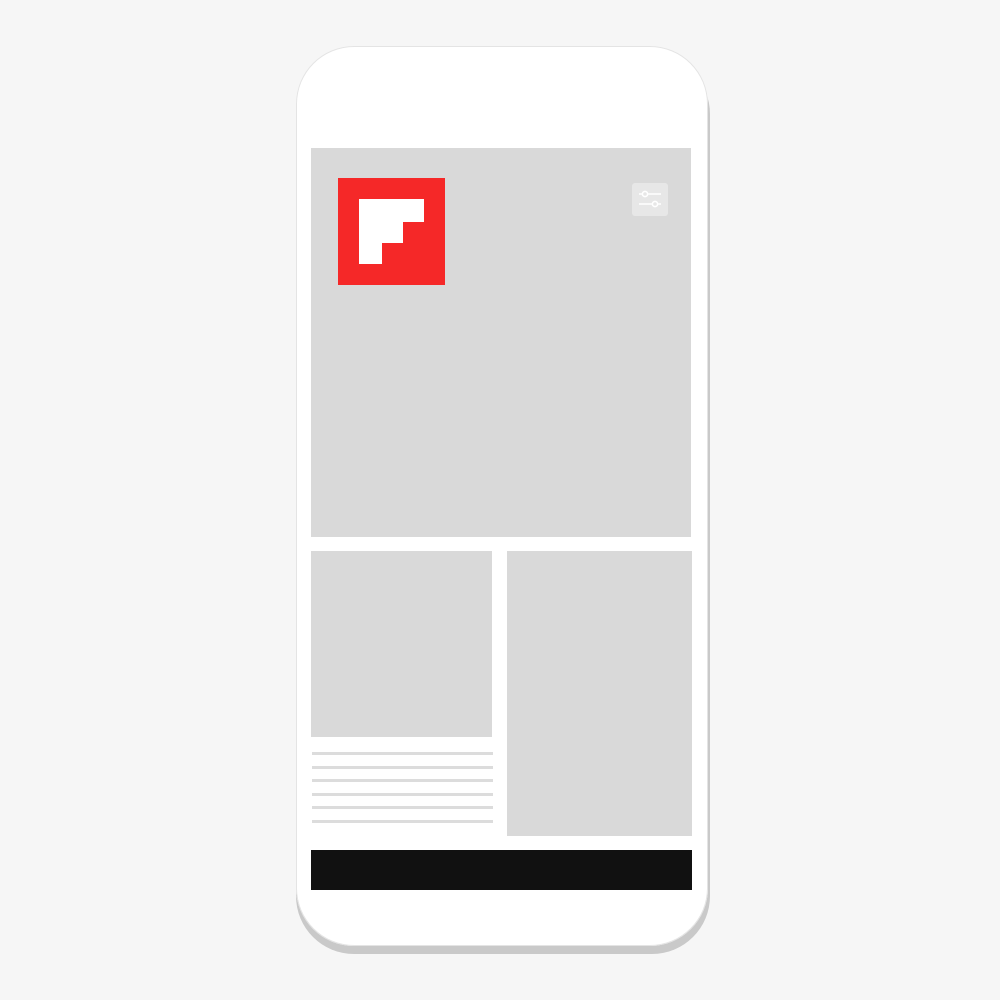 This screenshot has height=1000, width=1000. What do you see at coordinates (501, 870) in the screenshot?
I see `bottom-bar` at bounding box center [501, 870].